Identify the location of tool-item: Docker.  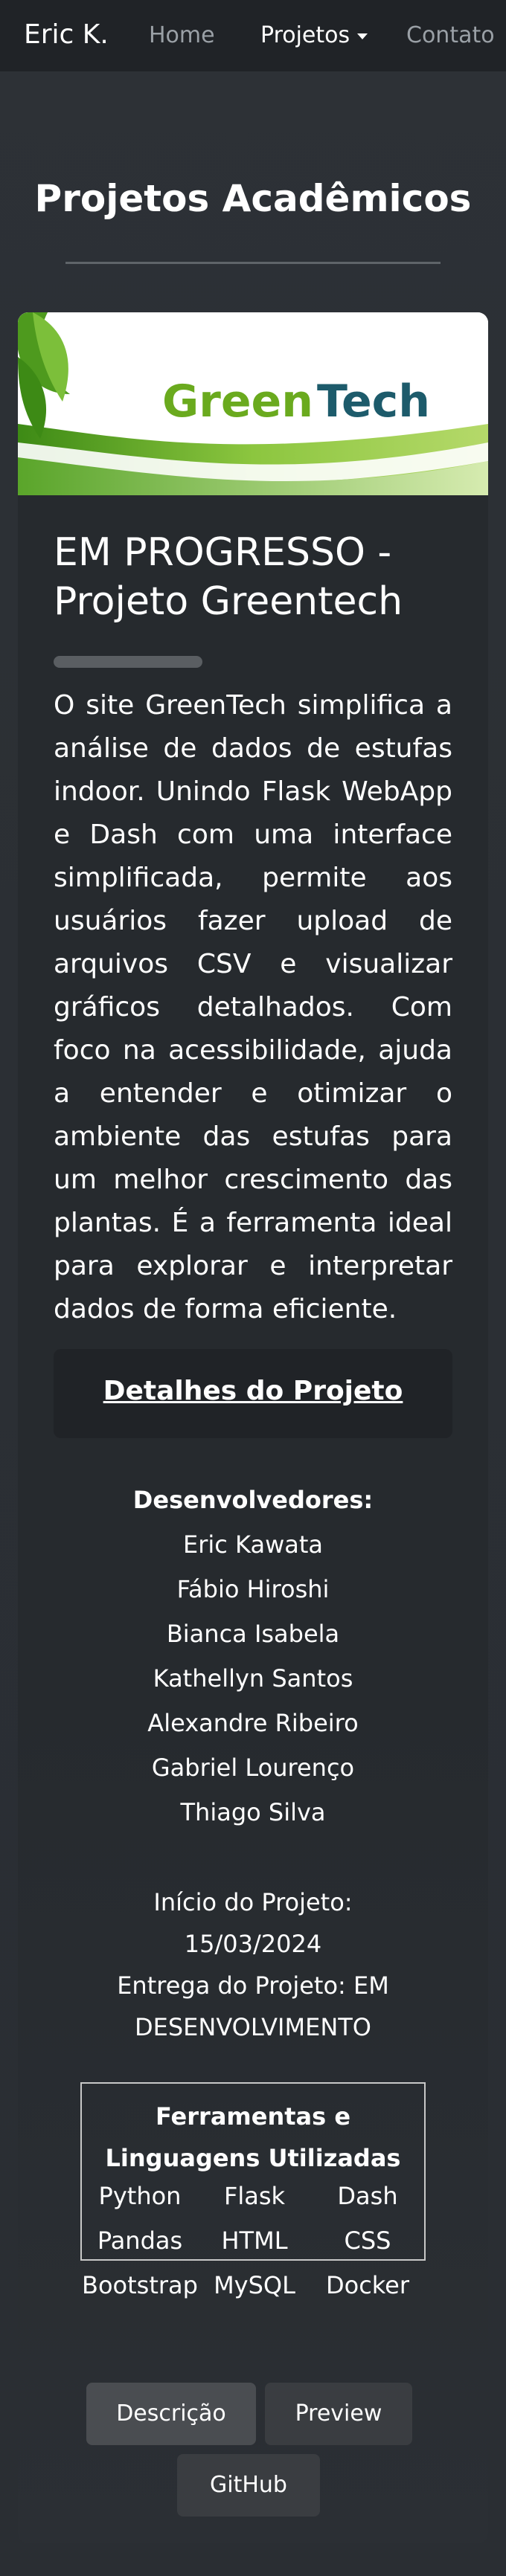
(367, 2285).